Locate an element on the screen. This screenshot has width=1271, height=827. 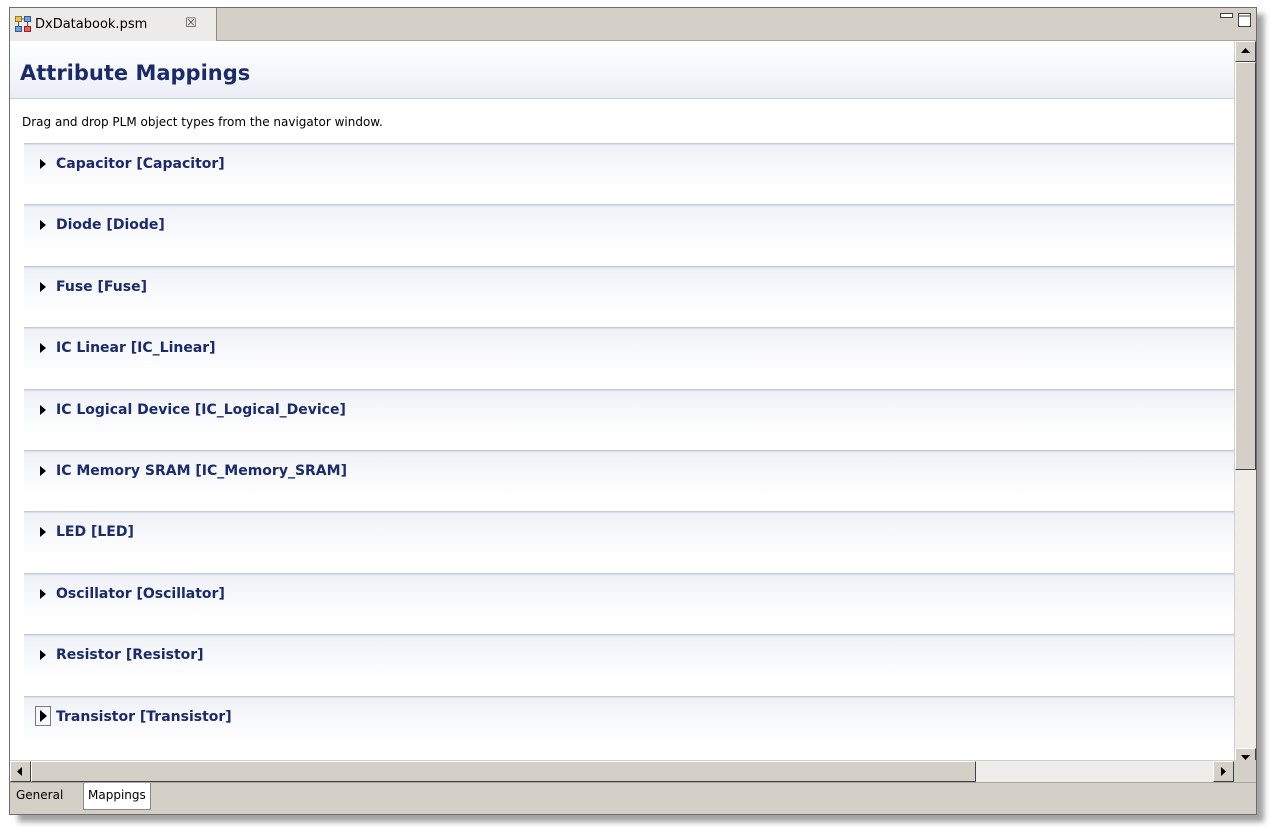
form-header: Attribute Mappings is located at coordinates (622, 70).